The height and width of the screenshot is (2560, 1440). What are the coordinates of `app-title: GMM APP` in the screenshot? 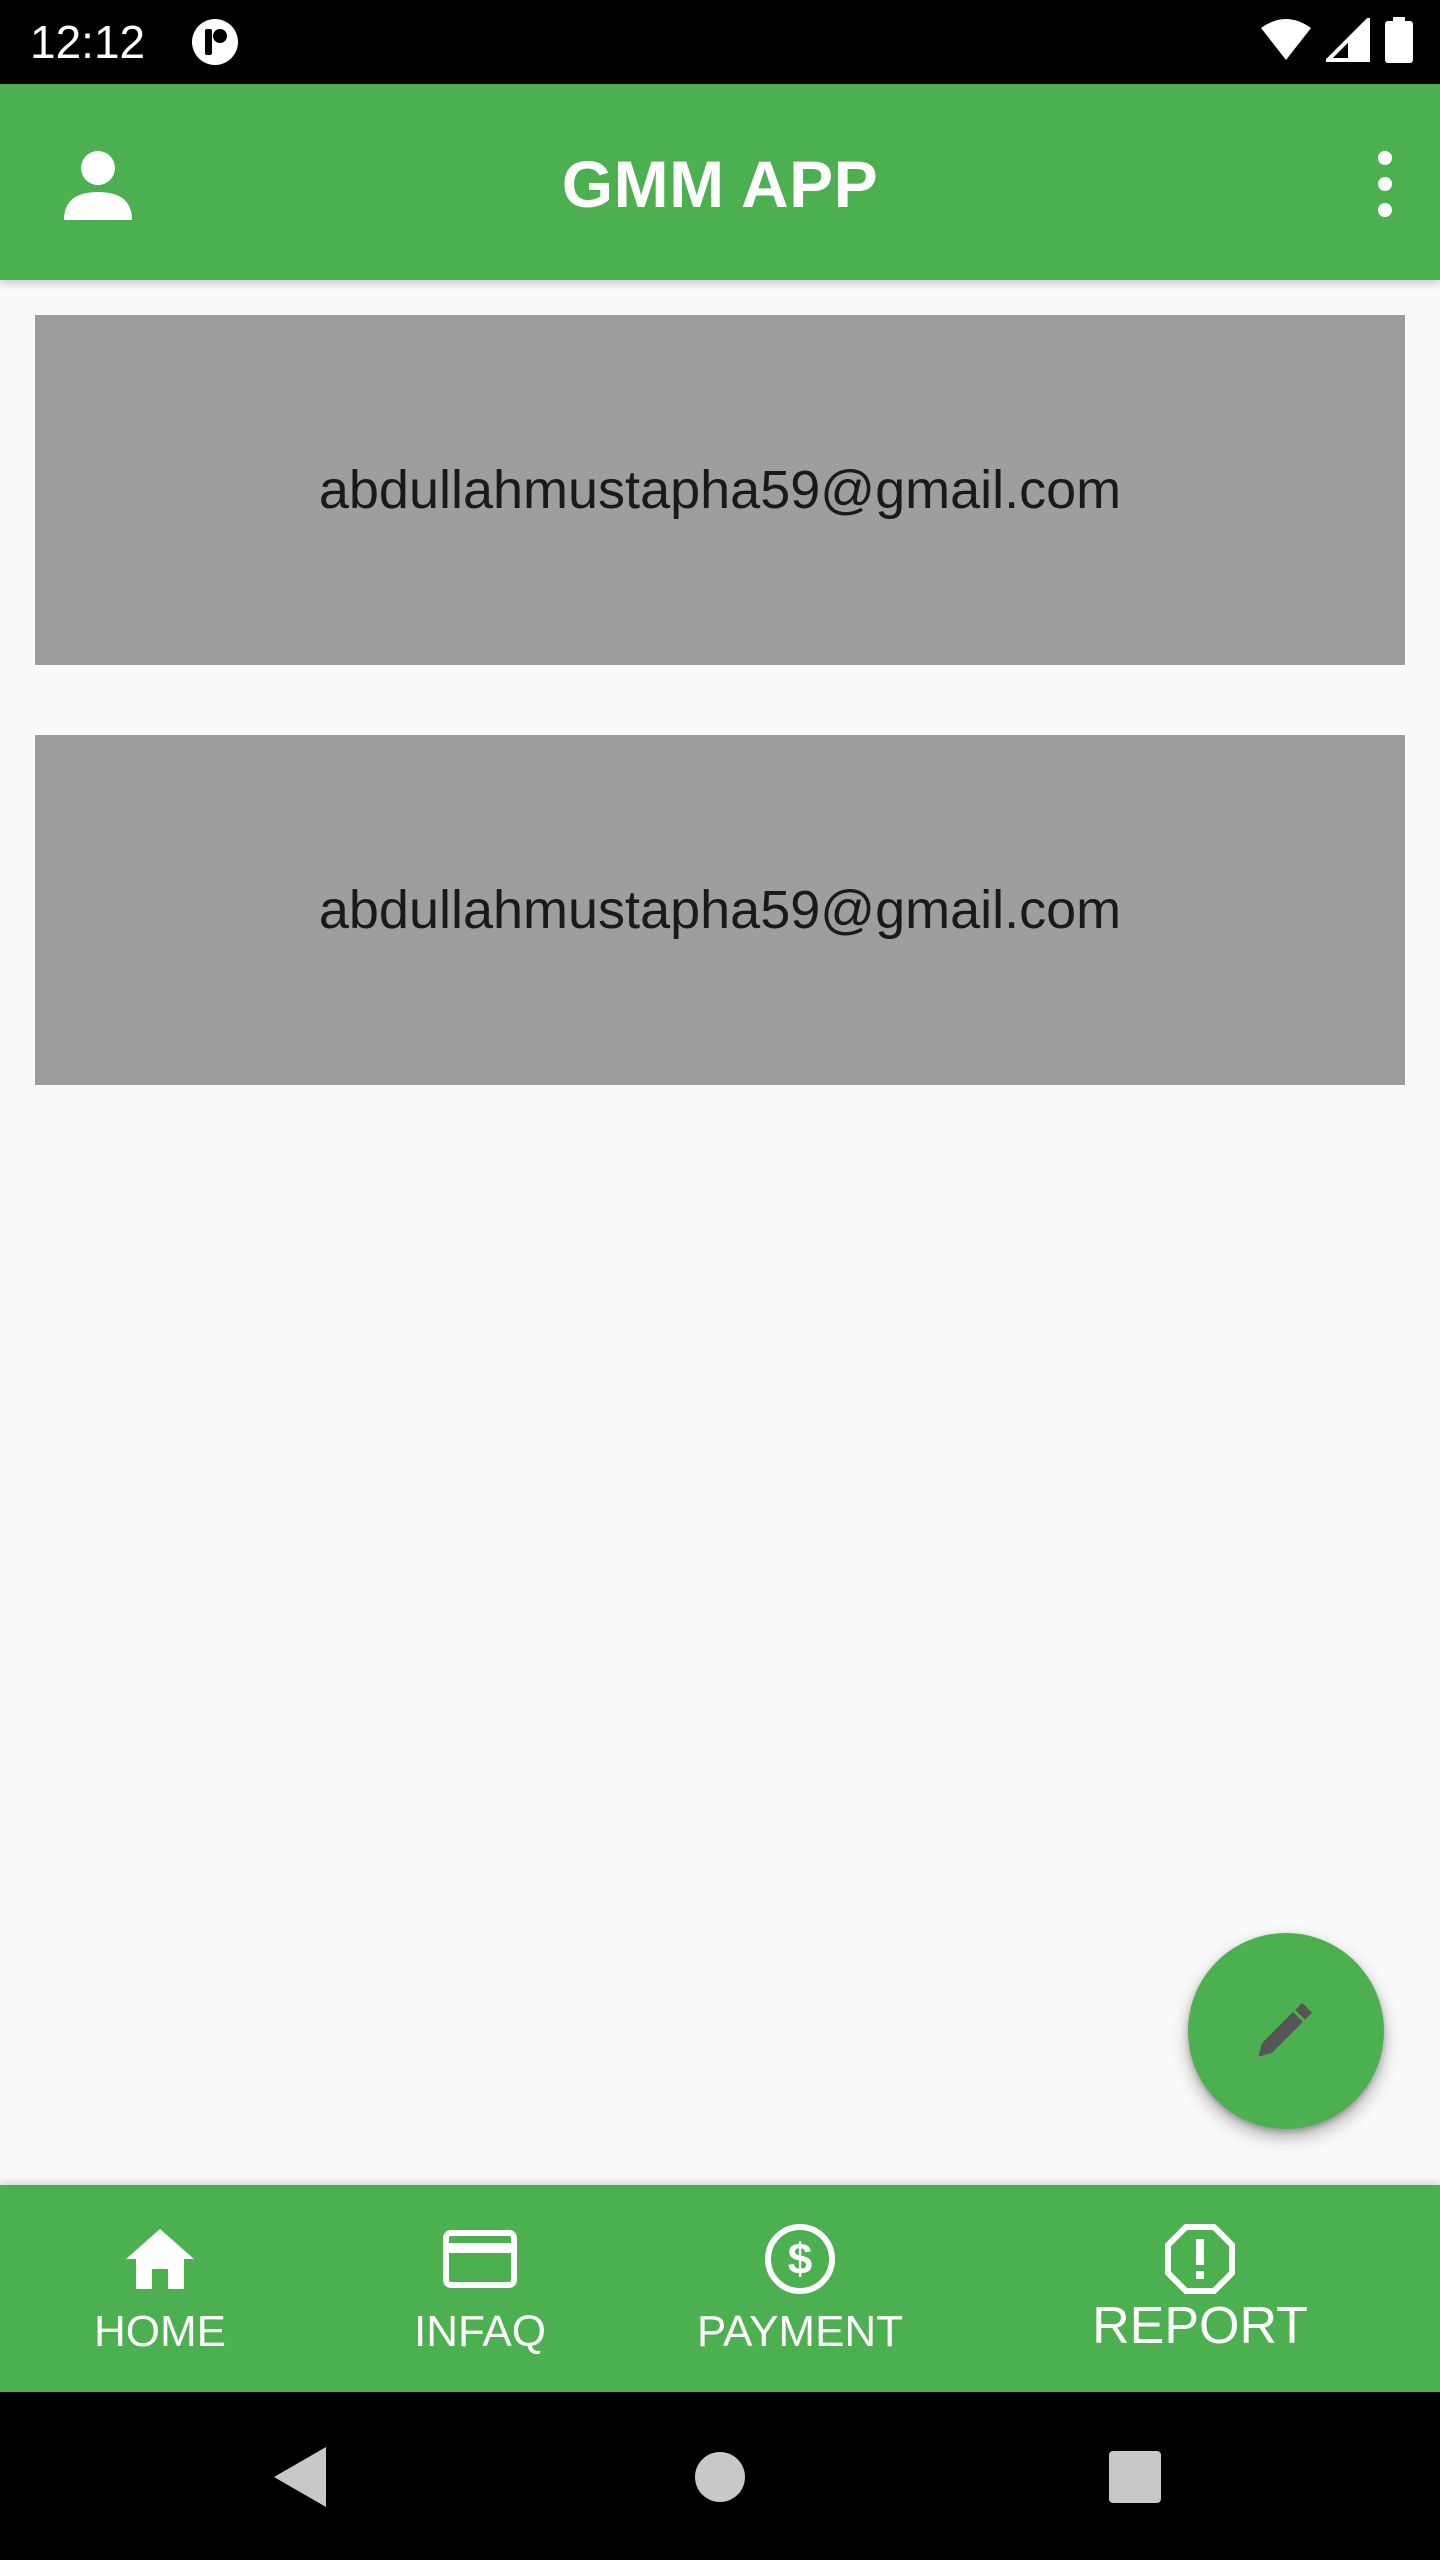 It's located at (720, 184).